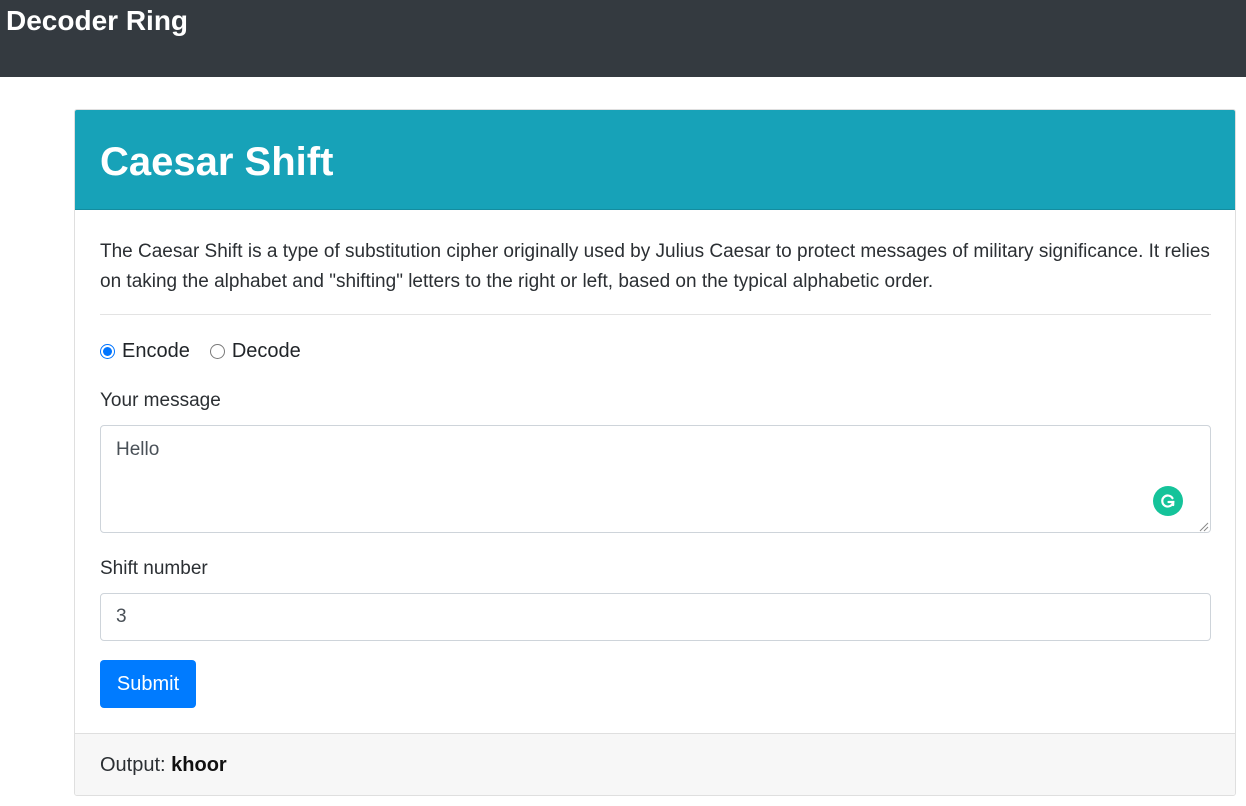  I want to click on output-line: Output: khoor, so click(163, 765).